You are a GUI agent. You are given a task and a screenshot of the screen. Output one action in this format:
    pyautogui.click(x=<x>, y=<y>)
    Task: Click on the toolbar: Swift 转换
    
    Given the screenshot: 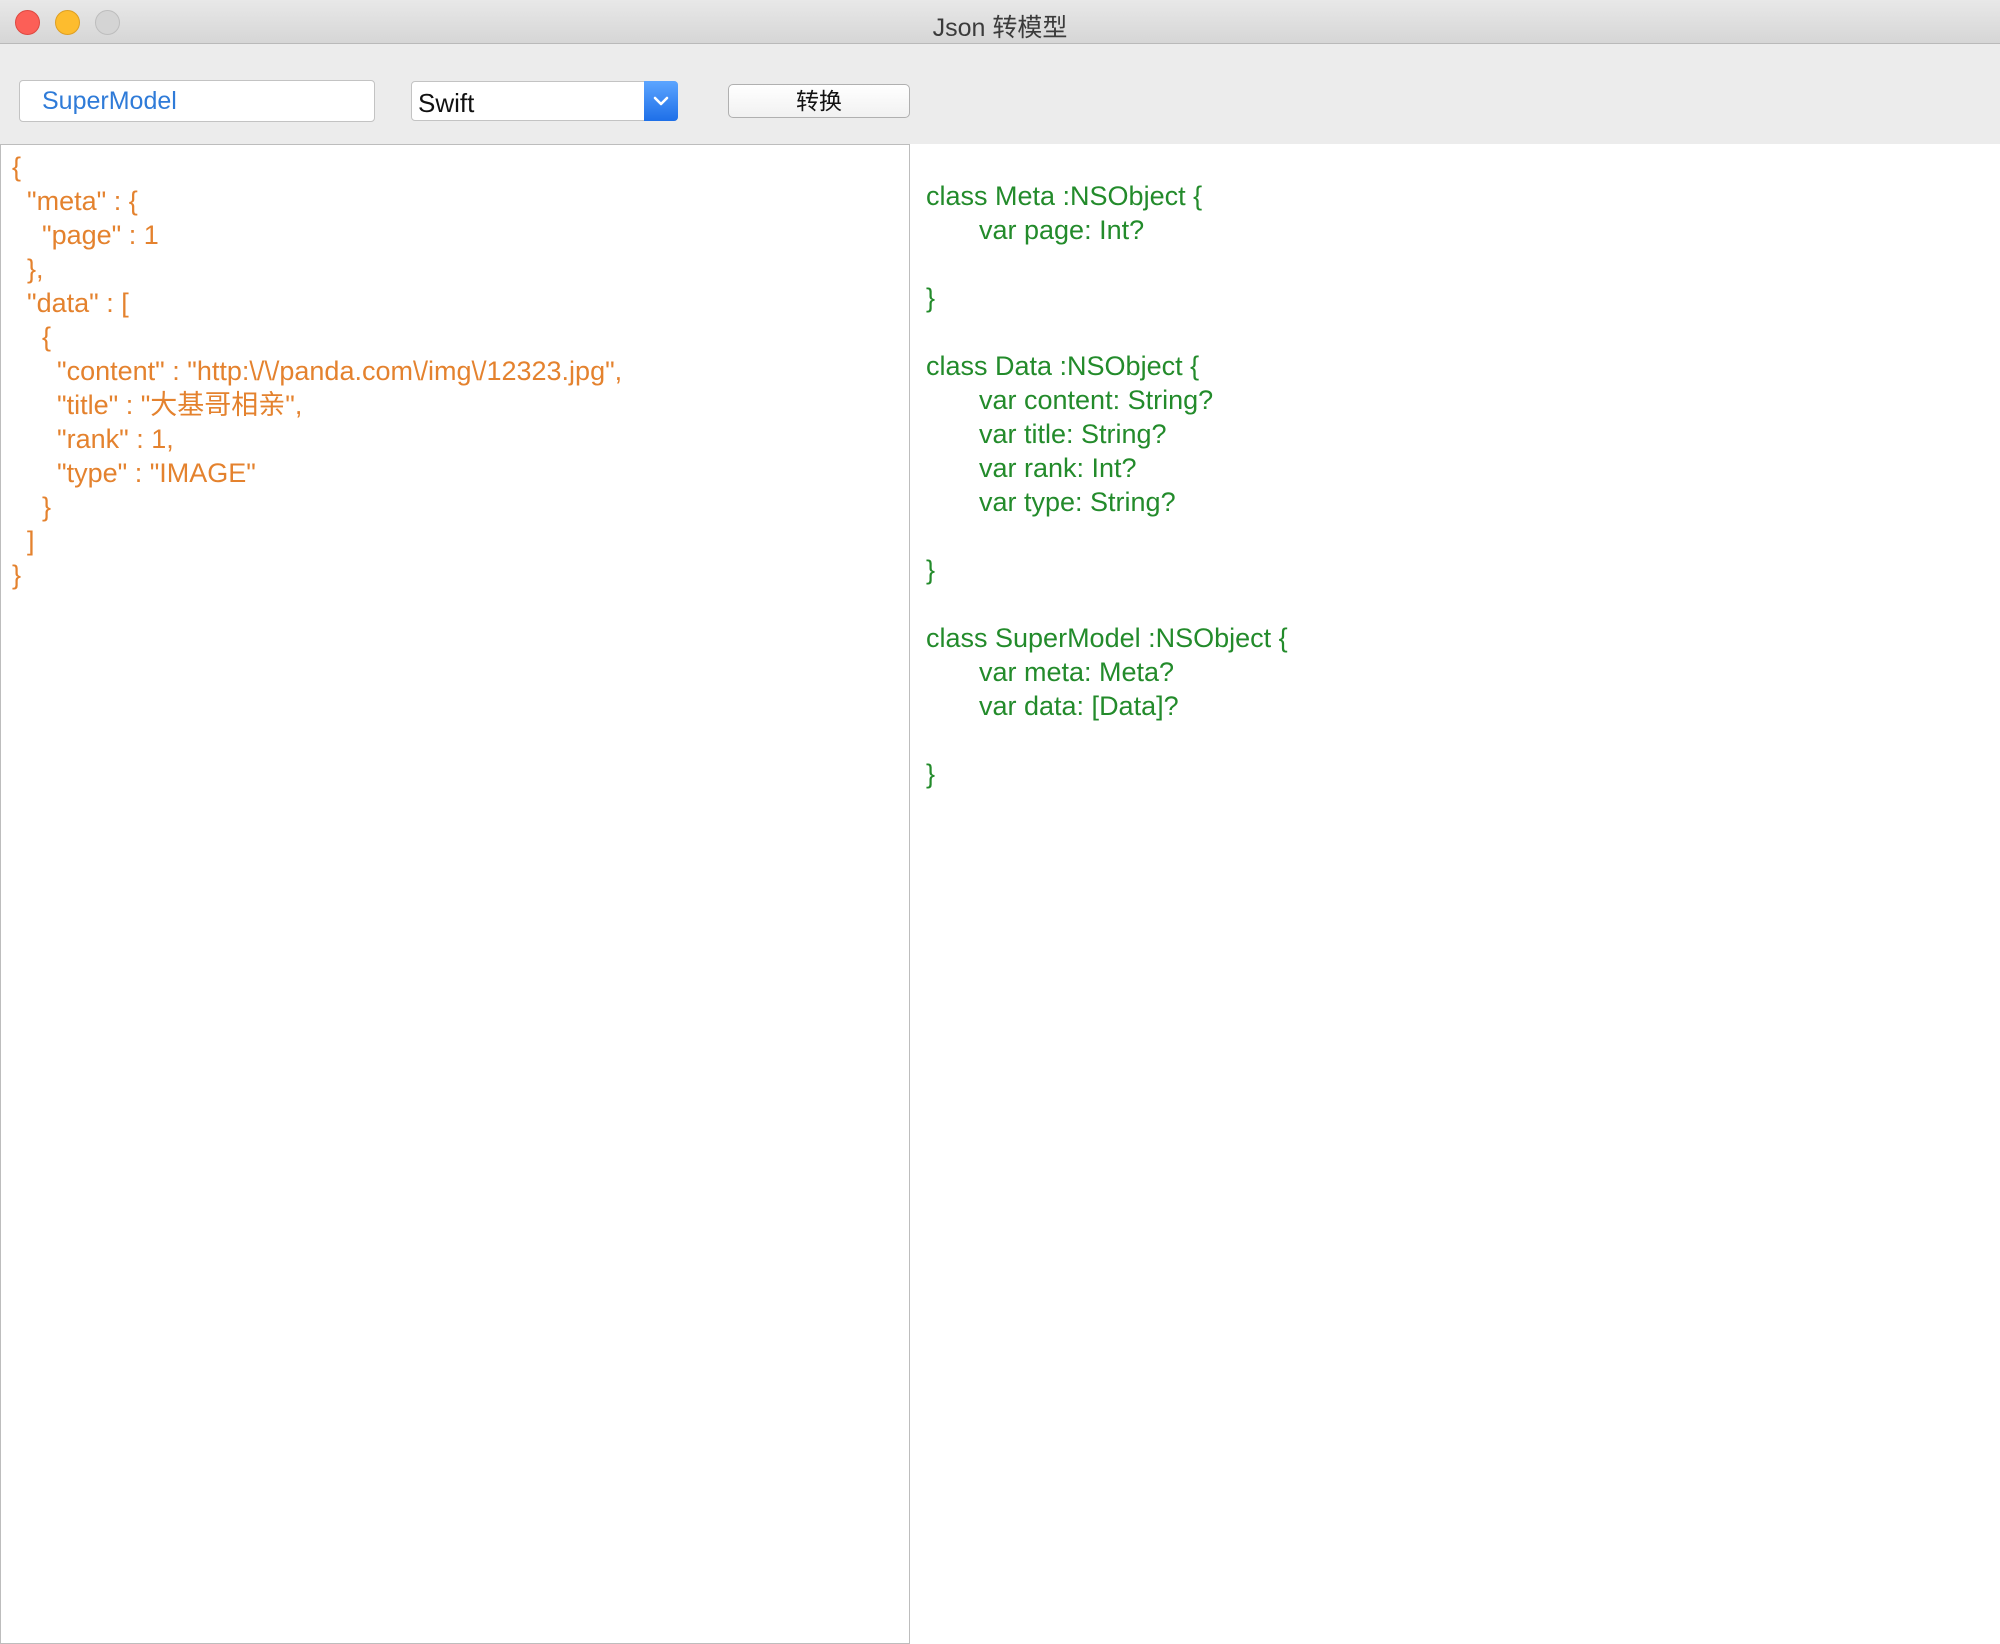 What is the action you would take?
    pyautogui.click(x=1000, y=94)
    